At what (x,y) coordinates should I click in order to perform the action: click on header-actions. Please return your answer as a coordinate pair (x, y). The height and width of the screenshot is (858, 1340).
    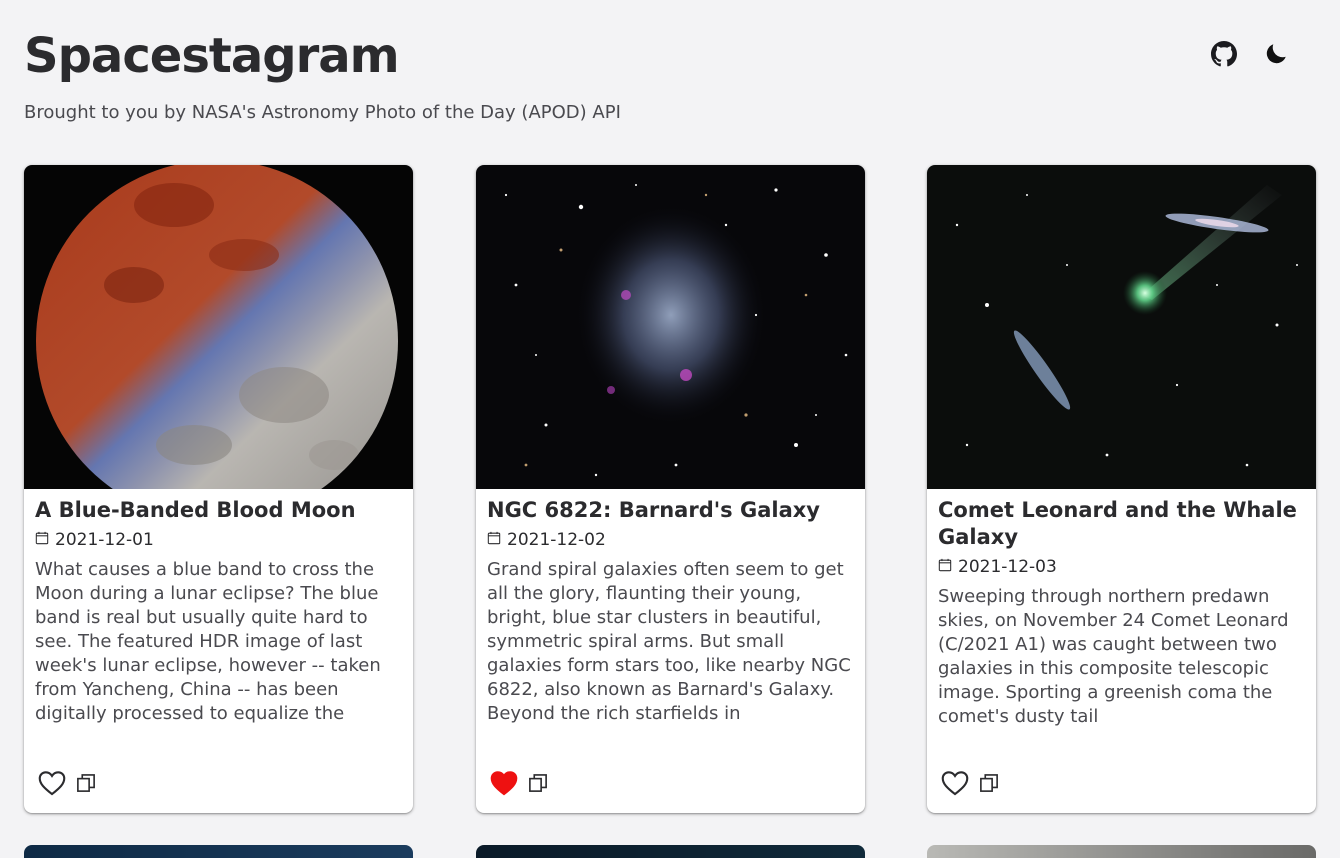
    Looking at the image, I should click on (1250, 54).